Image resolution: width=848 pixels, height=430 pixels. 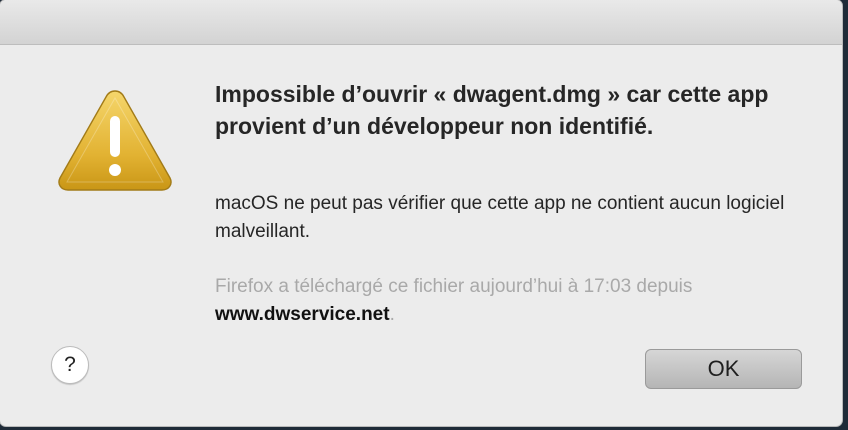 I want to click on download-source-domain: www.dwservice.net, so click(x=302, y=314).